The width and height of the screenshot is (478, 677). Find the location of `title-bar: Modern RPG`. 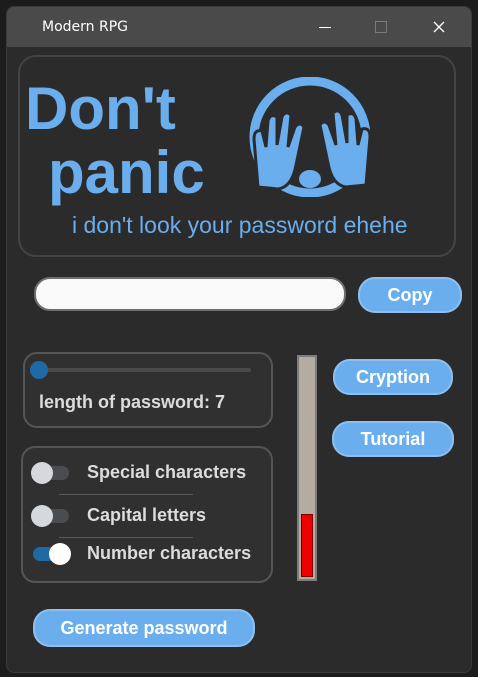

title-bar: Modern RPG is located at coordinates (239, 27).